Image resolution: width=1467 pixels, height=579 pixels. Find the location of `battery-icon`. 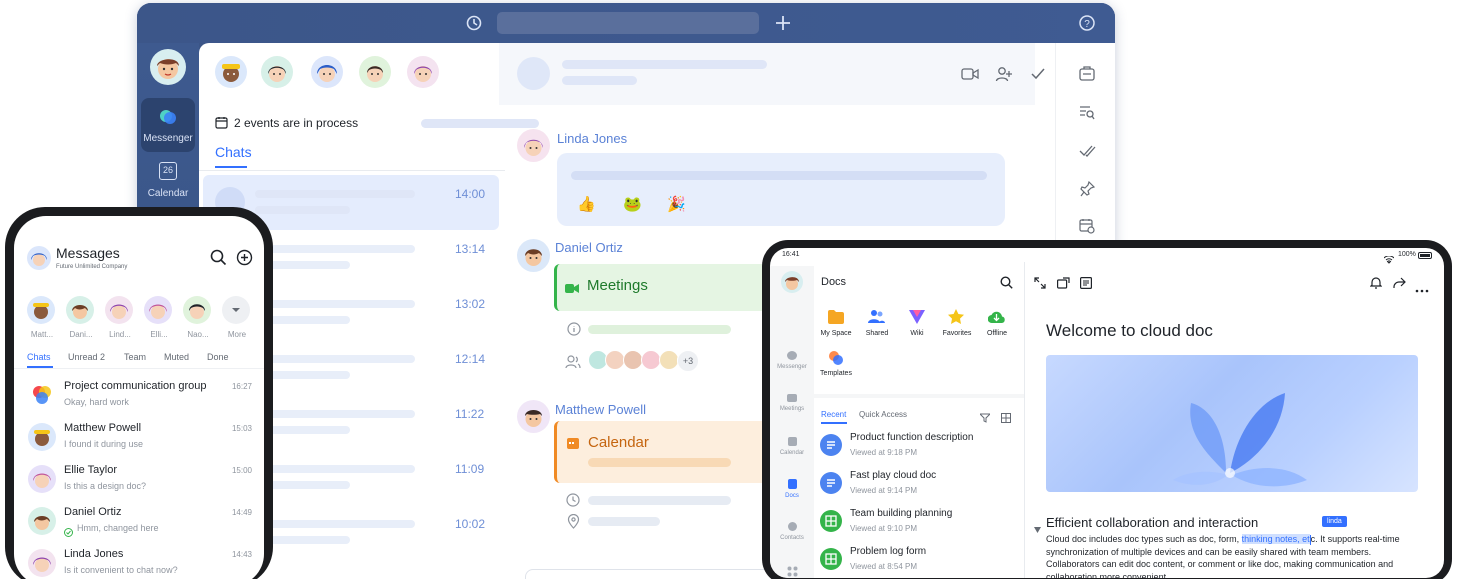

battery-icon is located at coordinates (1425, 255).